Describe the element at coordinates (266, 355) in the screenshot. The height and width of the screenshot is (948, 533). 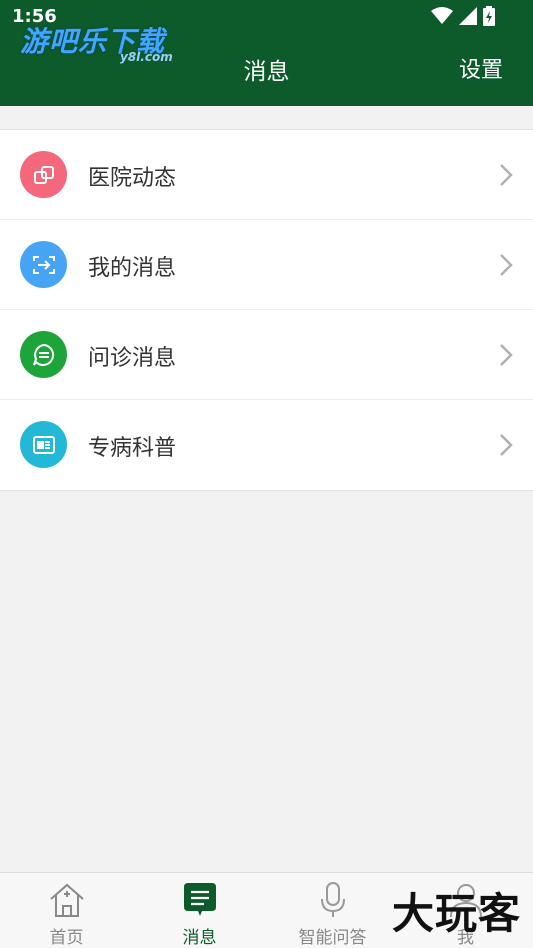
I see `list-item-consult-messages: 问诊消息` at that location.